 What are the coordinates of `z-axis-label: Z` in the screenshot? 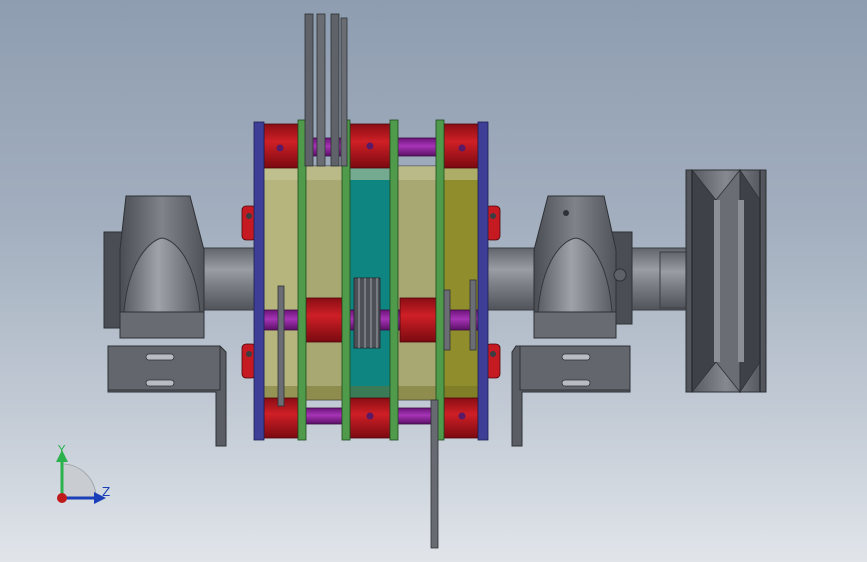 It's located at (106, 492).